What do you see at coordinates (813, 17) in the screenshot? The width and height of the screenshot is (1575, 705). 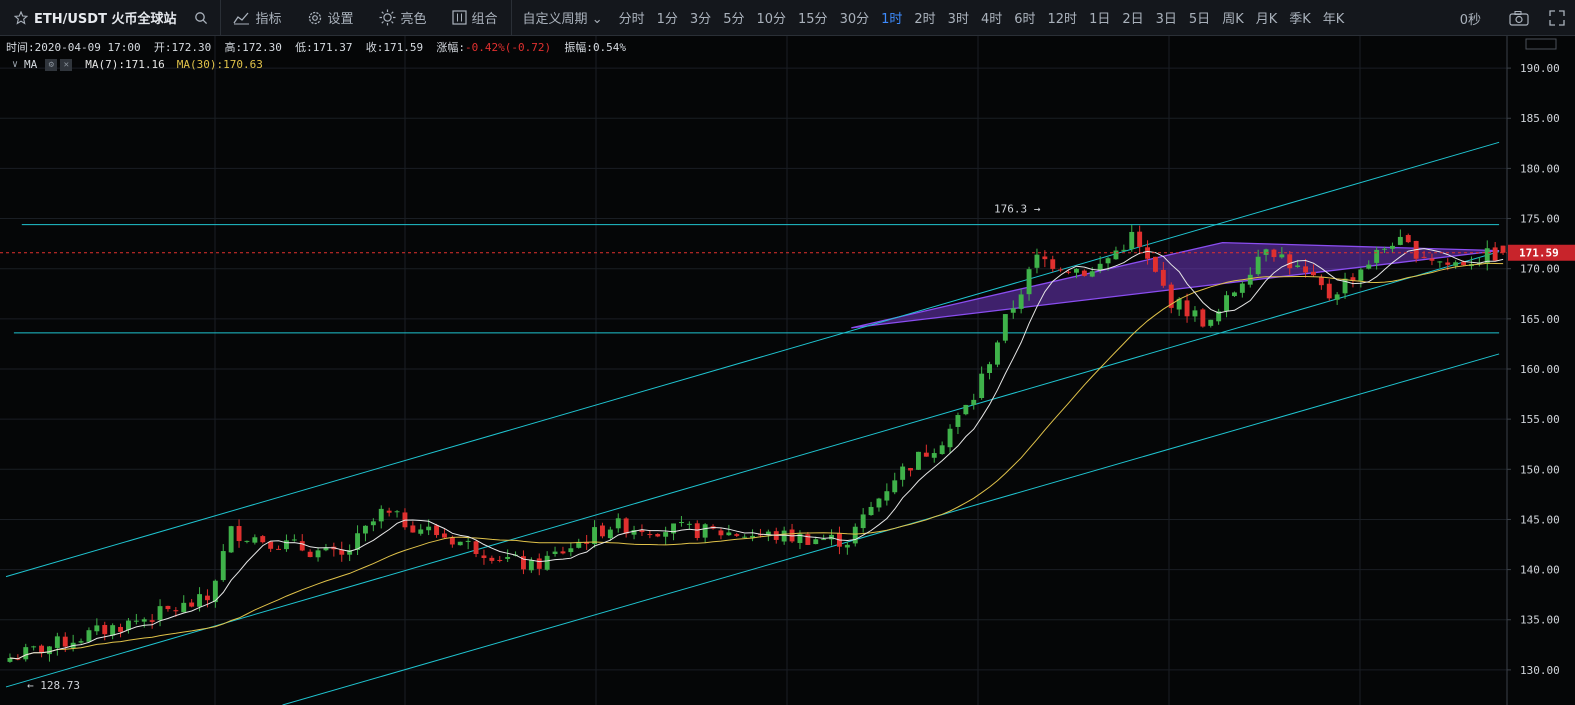 I see `period-tab: 15分` at bounding box center [813, 17].